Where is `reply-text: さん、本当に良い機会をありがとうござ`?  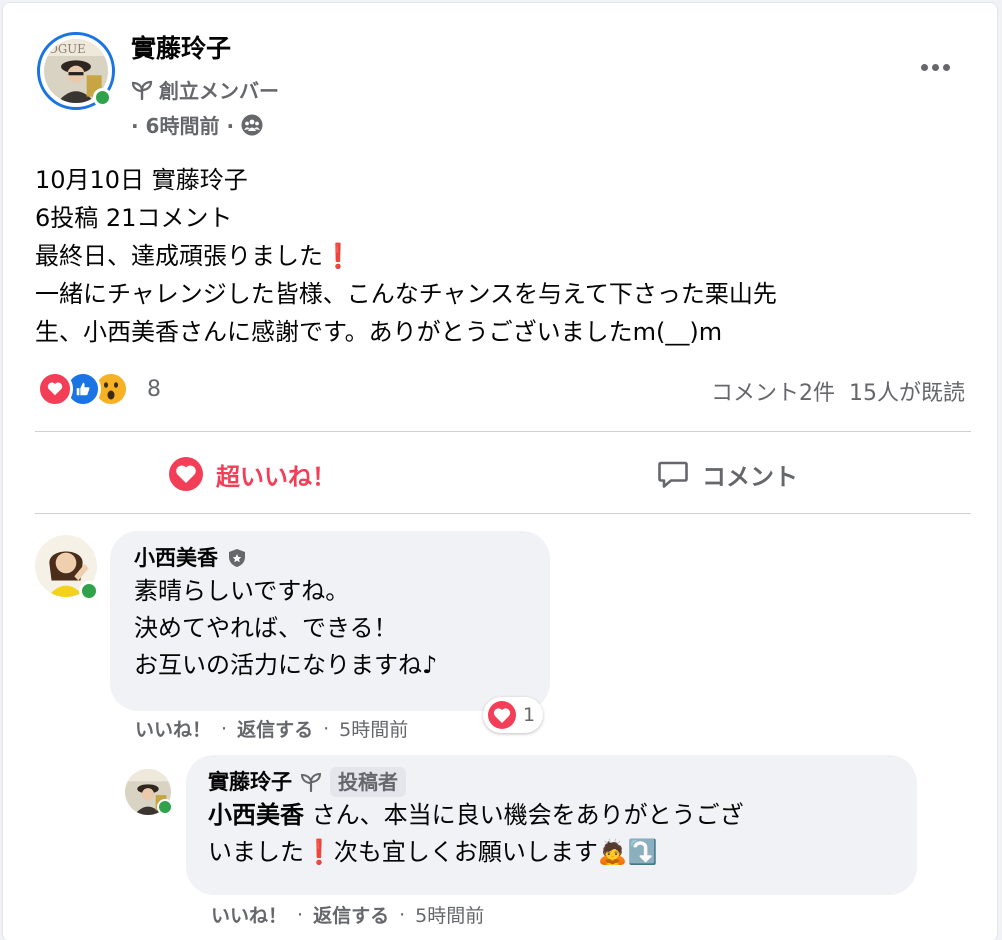 reply-text: さん、本当に良い機会をありがとうござ is located at coordinates (524, 815).